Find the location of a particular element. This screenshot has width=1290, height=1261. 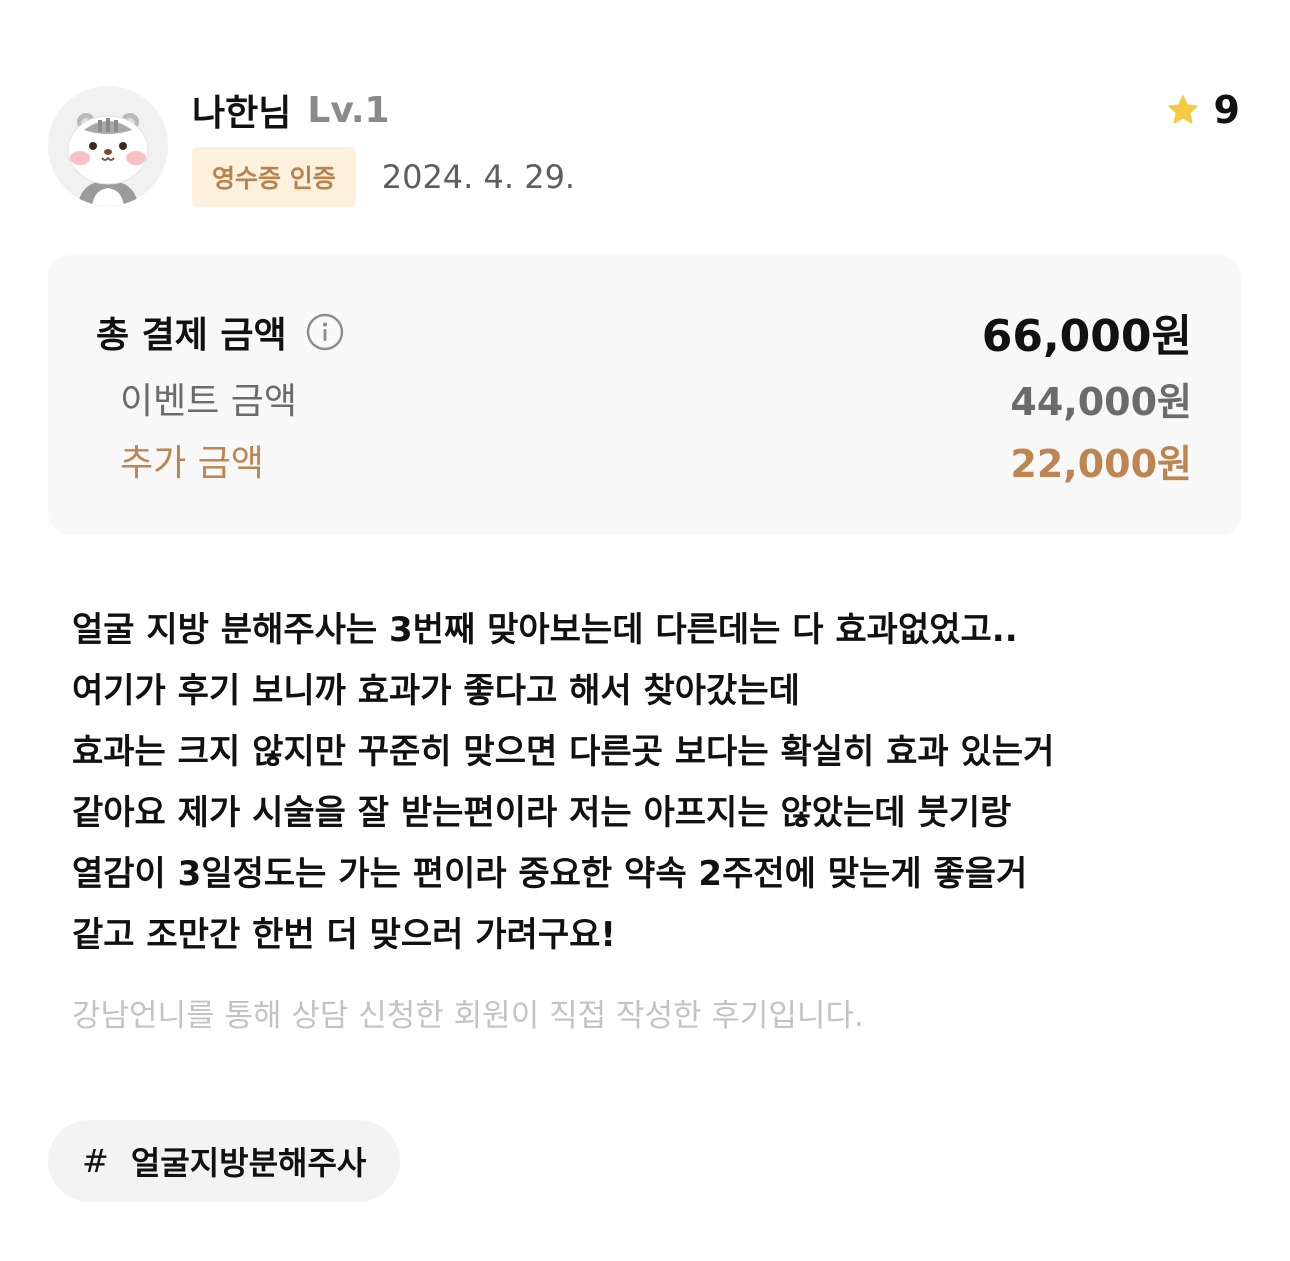

rating-value: 9 is located at coordinates (1226, 110).